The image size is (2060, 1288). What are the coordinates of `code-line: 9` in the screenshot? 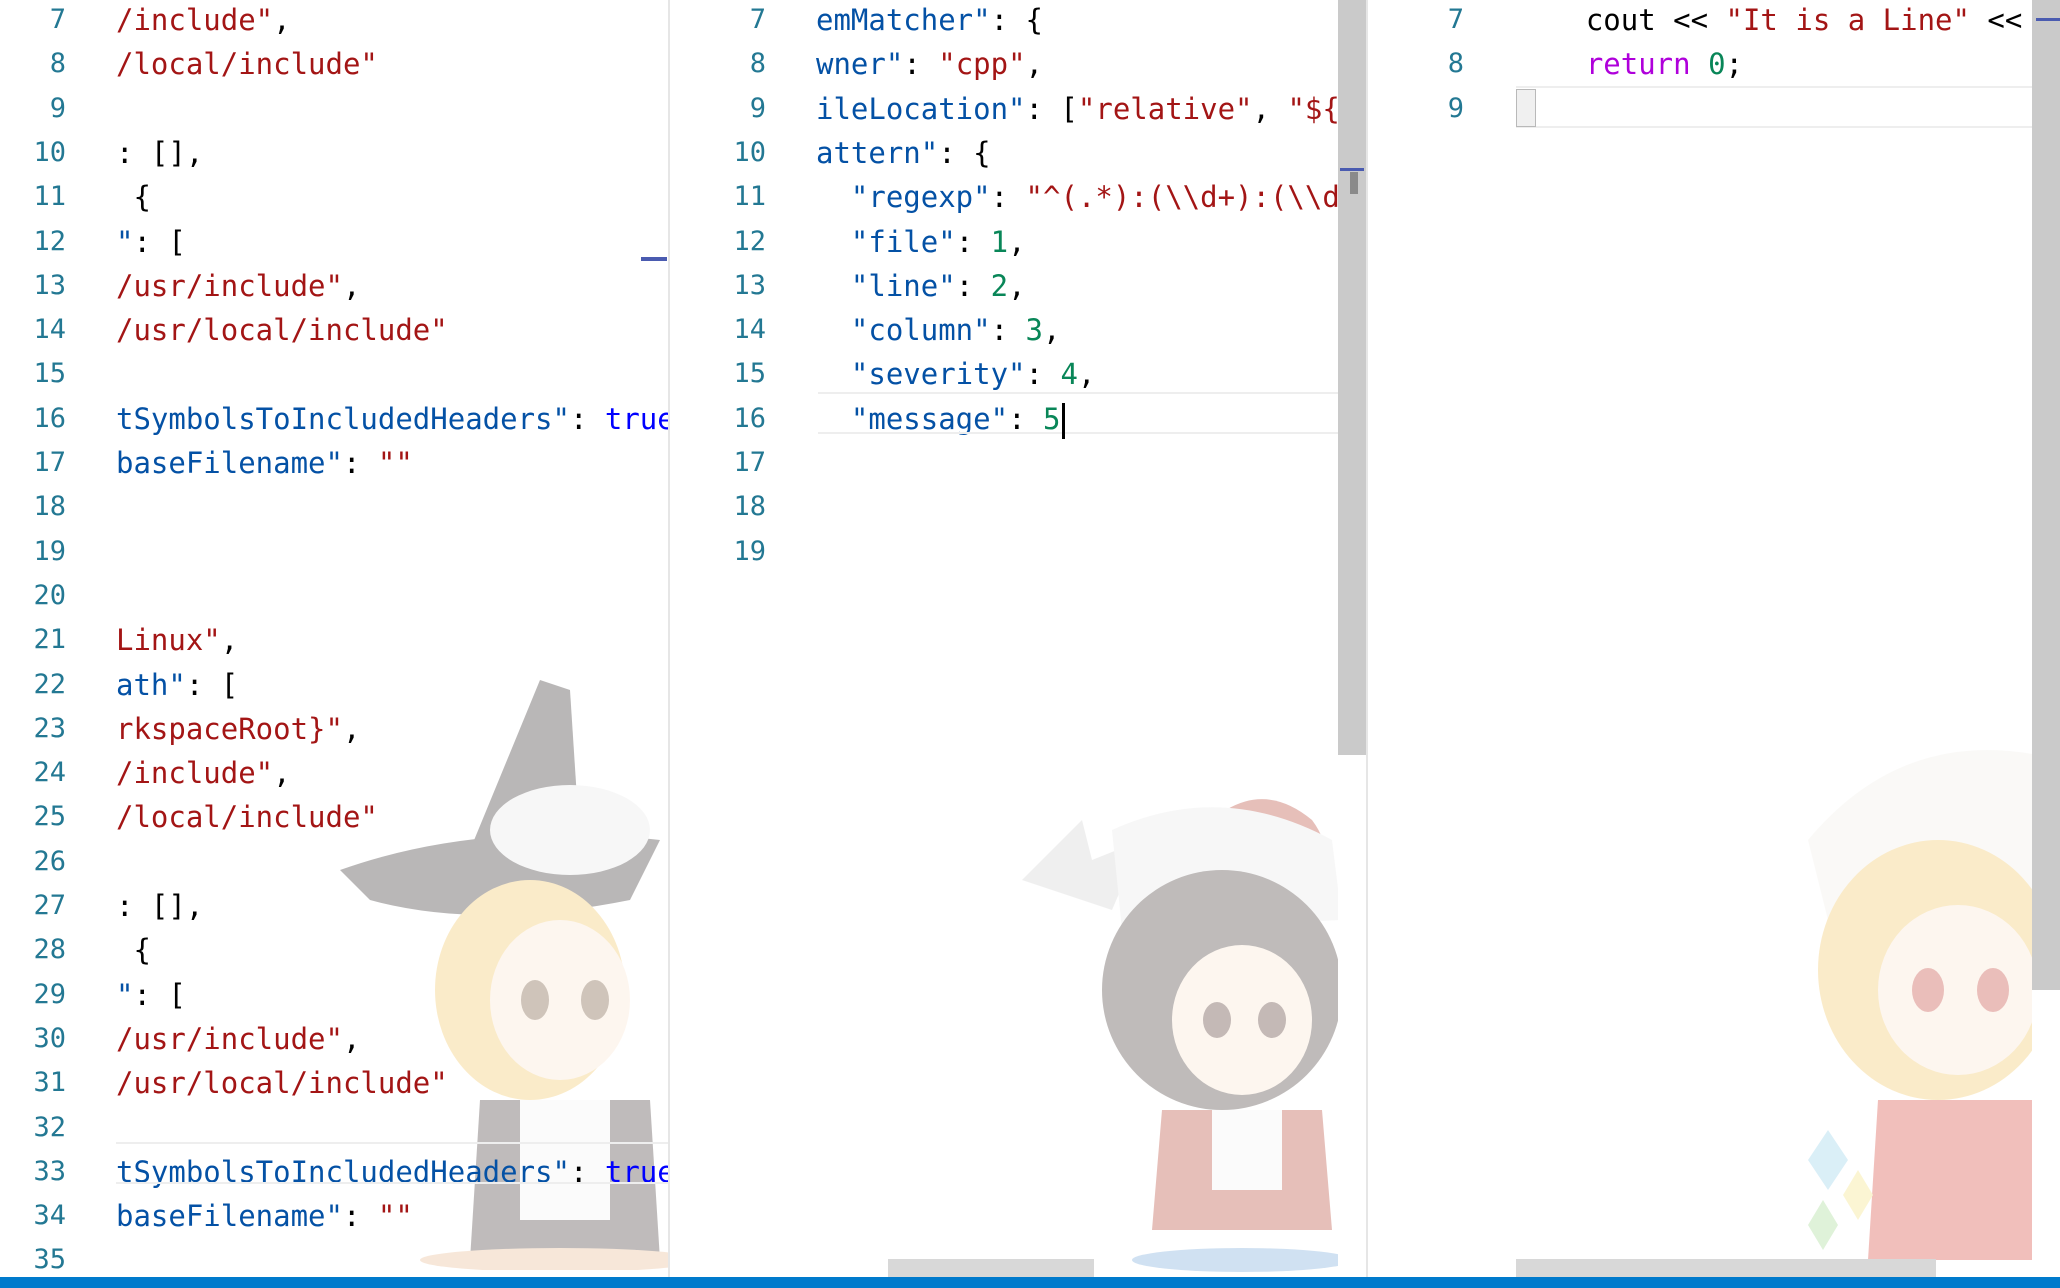 It's located at (334, 111).